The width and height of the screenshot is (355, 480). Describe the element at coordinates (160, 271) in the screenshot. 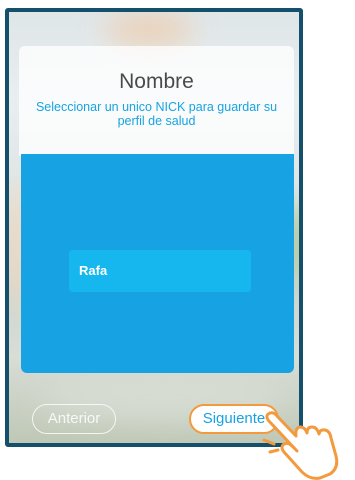

I see `nick-input: Rafa` at that location.